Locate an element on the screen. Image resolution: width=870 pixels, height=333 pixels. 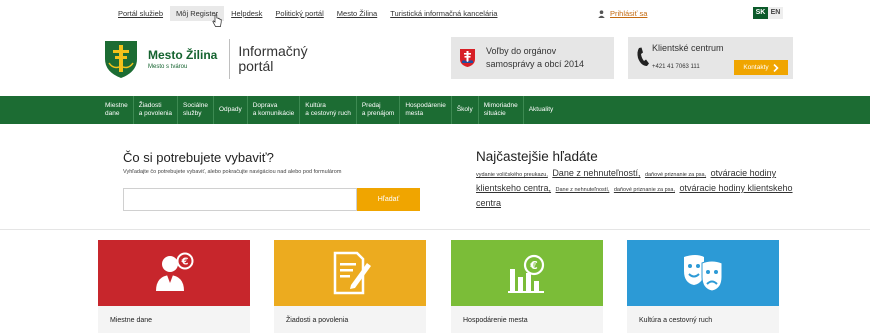
document-pen-icon is located at coordinates (352, 273).